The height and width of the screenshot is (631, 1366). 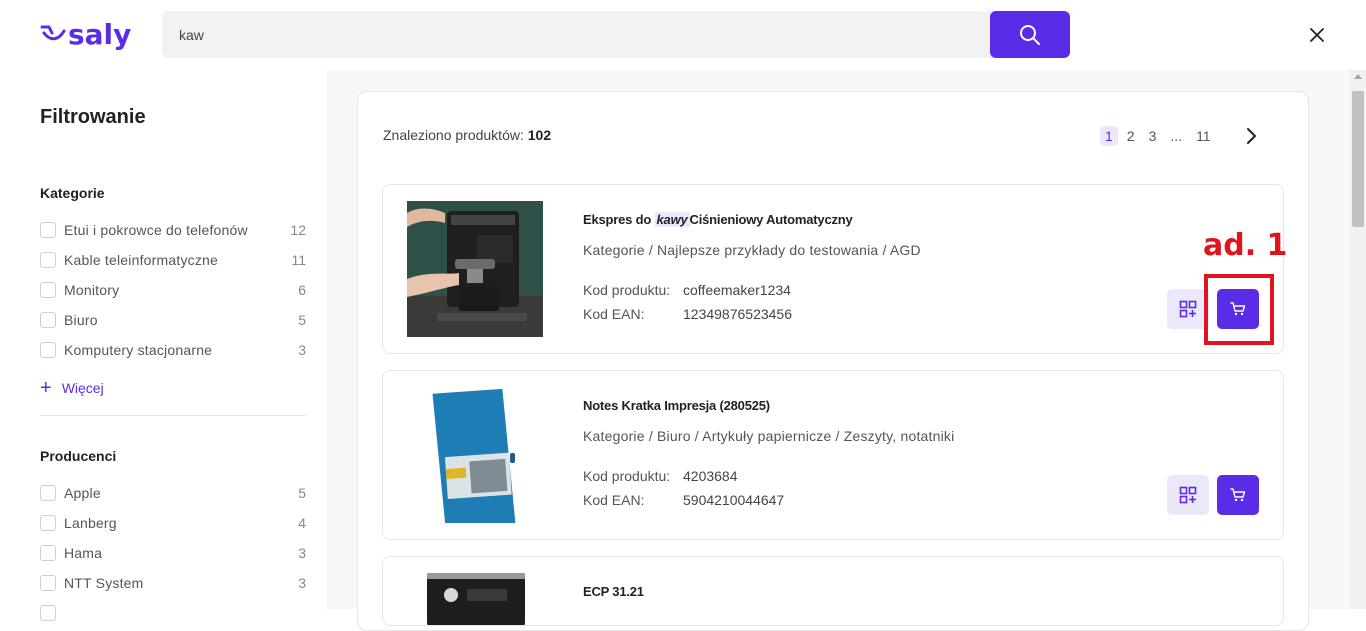 I want to click on found-count: 102, so click(x=539, y=135).